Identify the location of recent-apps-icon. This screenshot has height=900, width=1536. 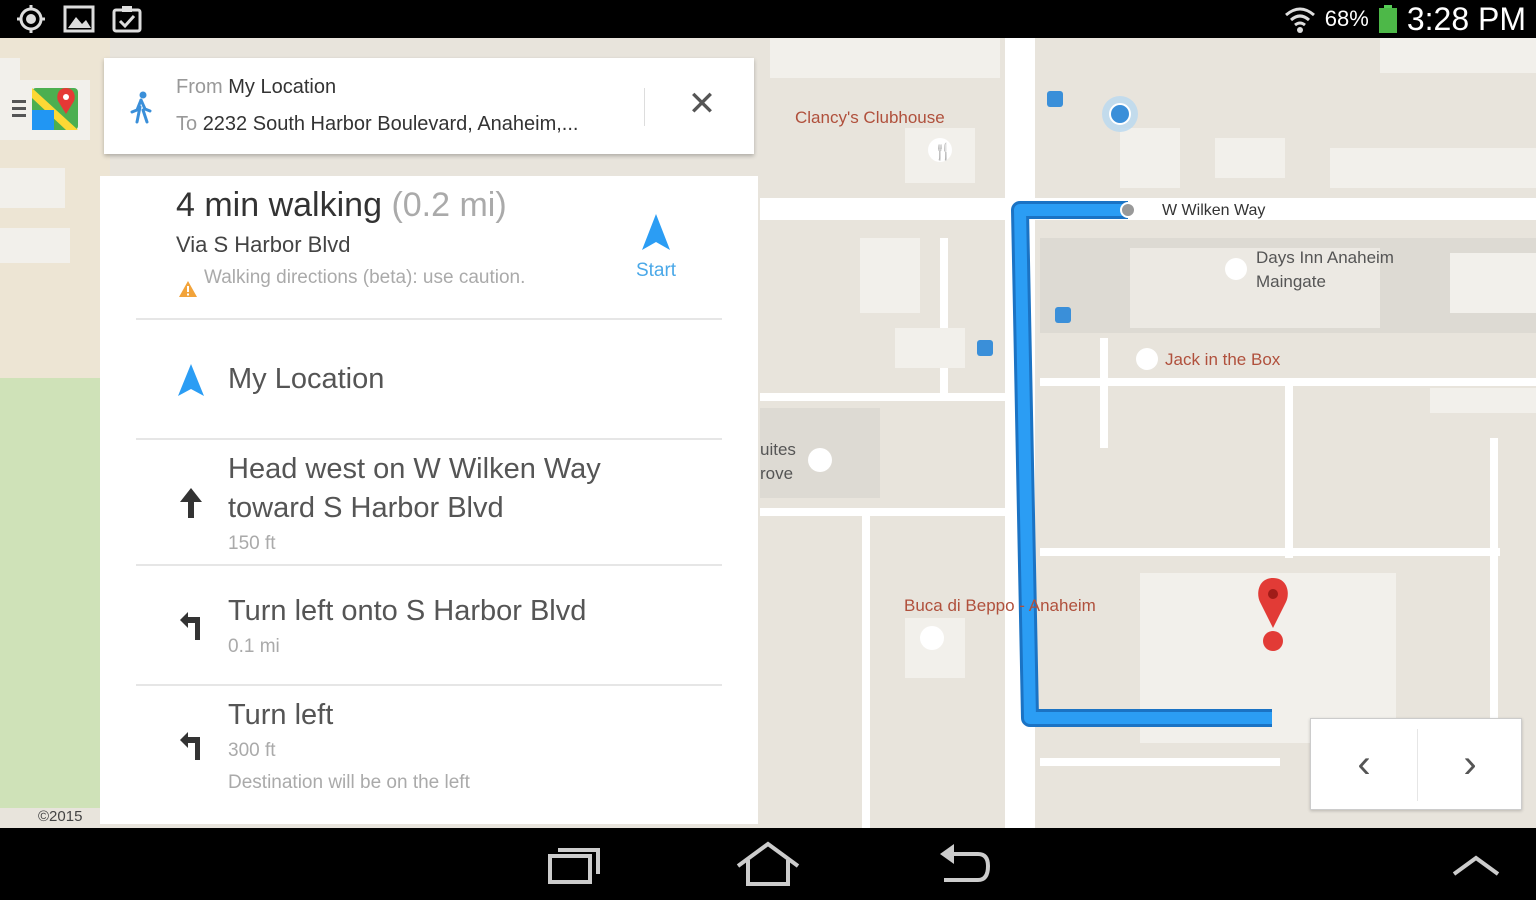
(576, 864).